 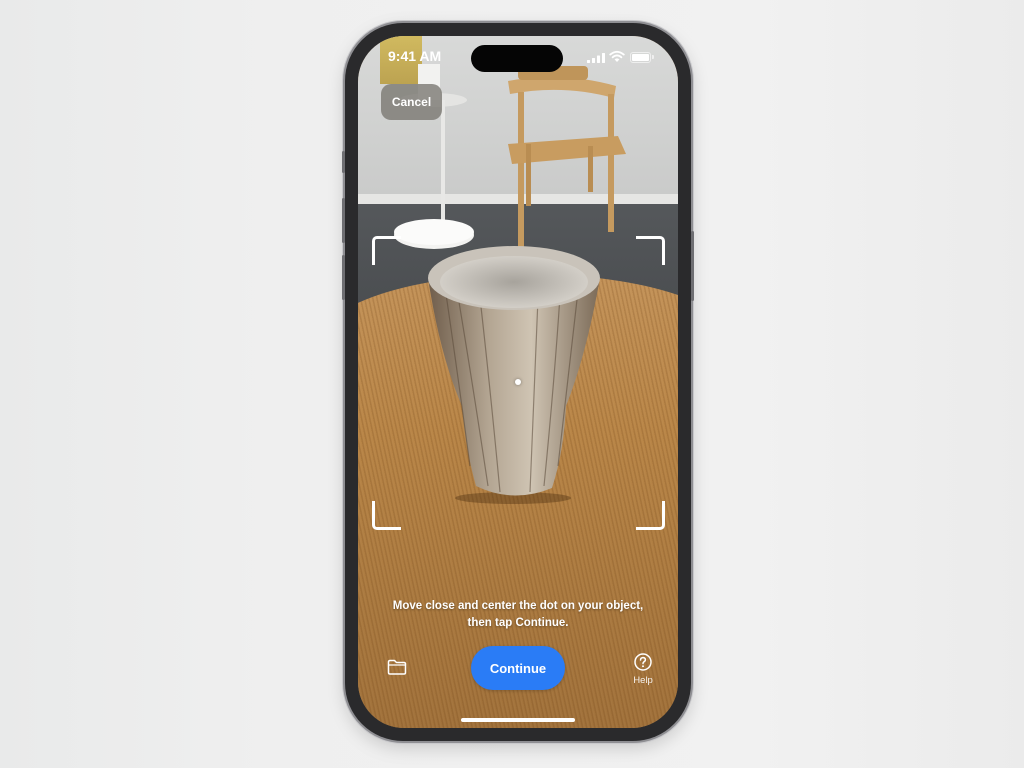 I want to click on dynamic-island, so click(x=517, y=58).